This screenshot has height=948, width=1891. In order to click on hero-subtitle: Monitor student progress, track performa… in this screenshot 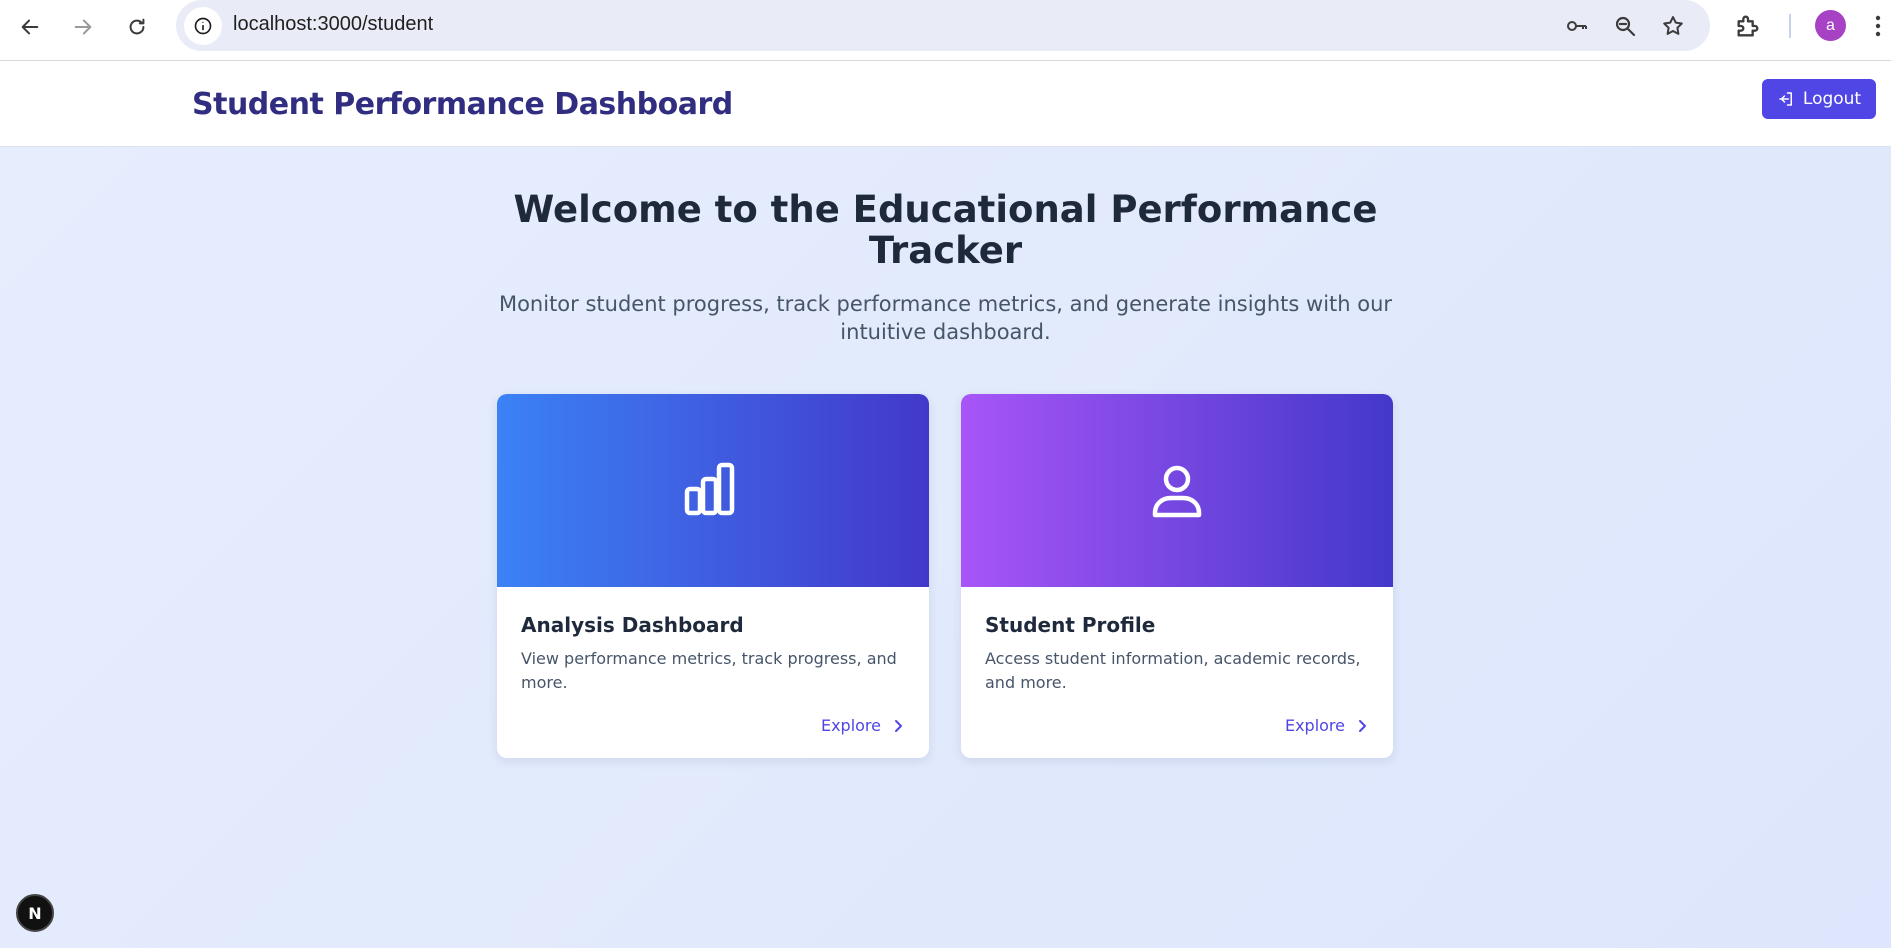, I will do `click(945, 318)`.